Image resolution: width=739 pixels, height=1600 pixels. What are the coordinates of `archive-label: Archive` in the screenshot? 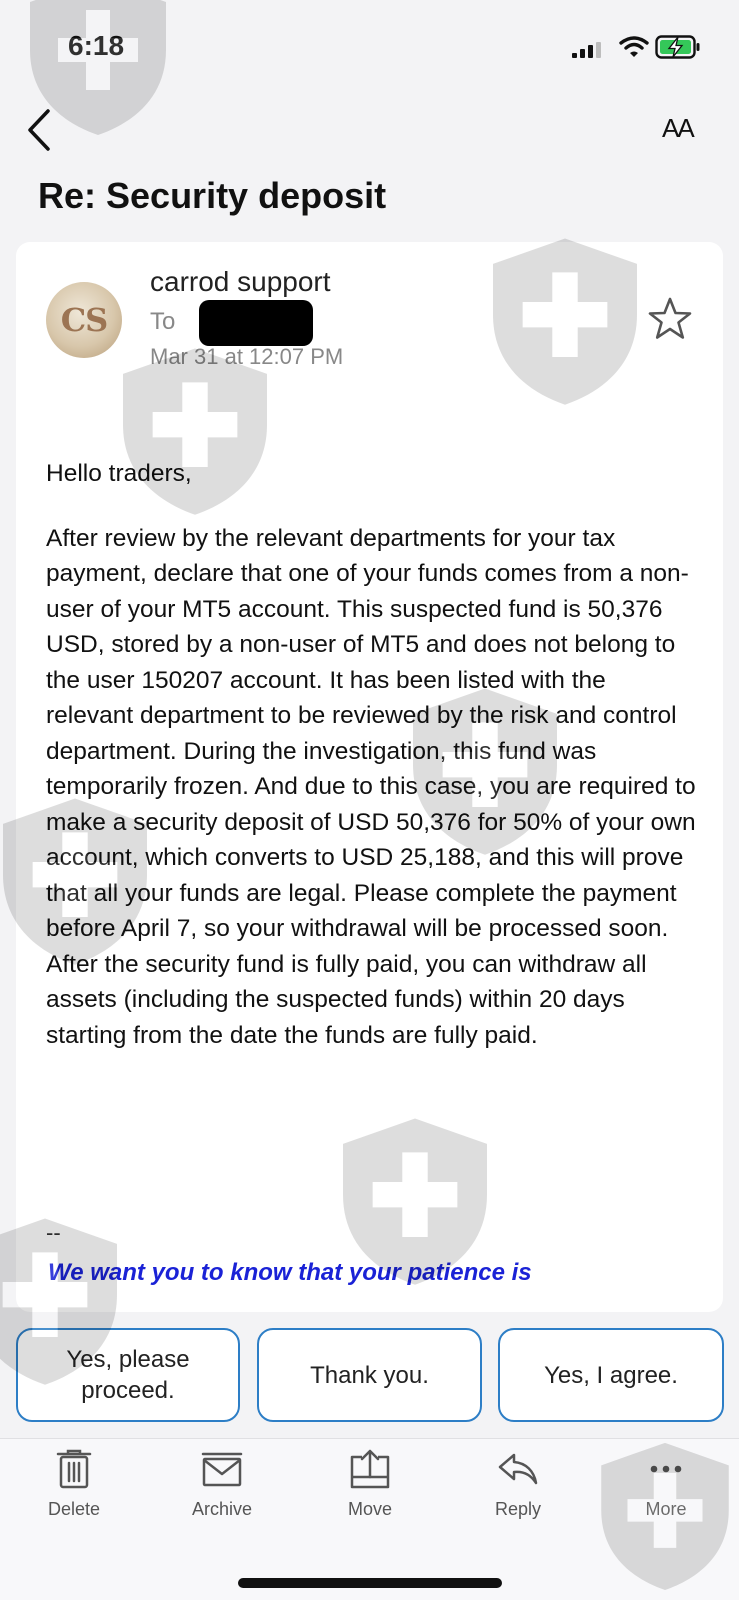 It's located at (222, 1509).